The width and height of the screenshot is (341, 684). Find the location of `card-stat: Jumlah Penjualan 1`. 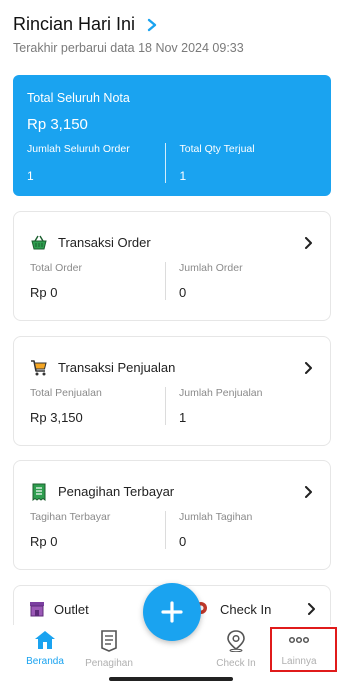

card-stat: Jumlah Penjualan 1 is located at coordinates (239, 406).